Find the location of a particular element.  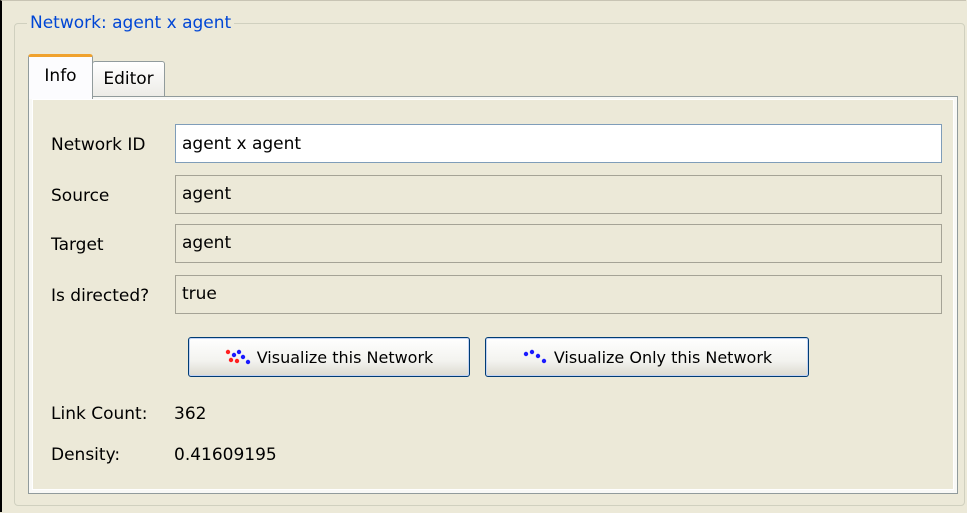

tab-info: Info is located at coordinates (60, 76).